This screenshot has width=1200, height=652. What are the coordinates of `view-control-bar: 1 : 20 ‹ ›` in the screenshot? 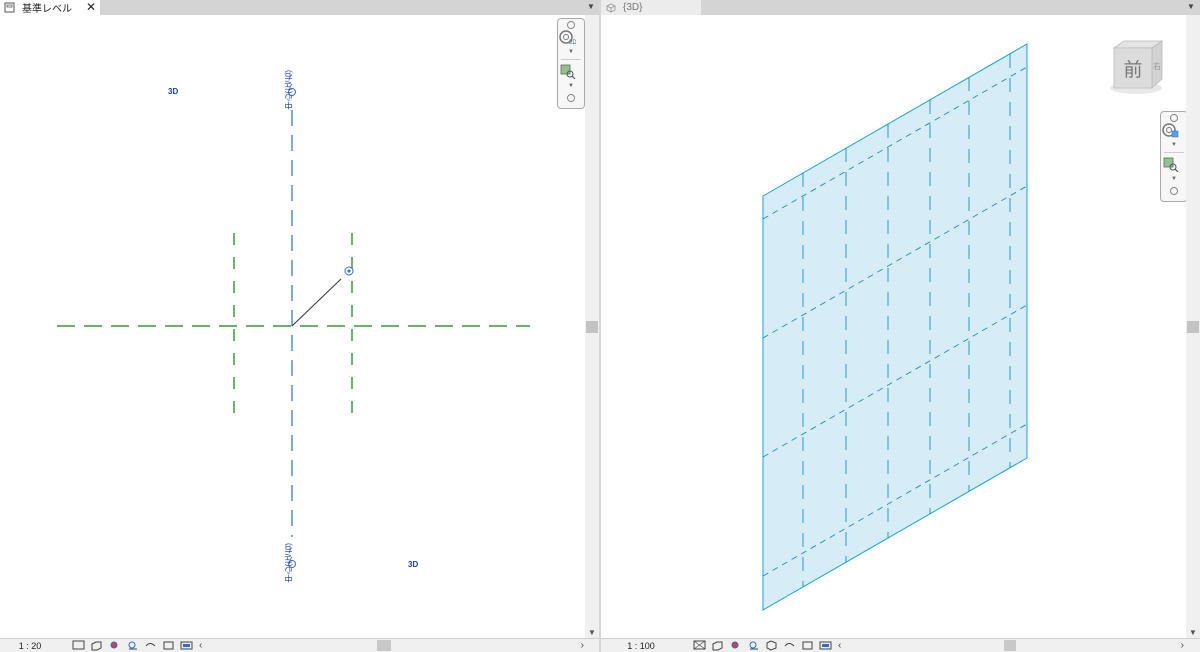 It's located at (300, 645).